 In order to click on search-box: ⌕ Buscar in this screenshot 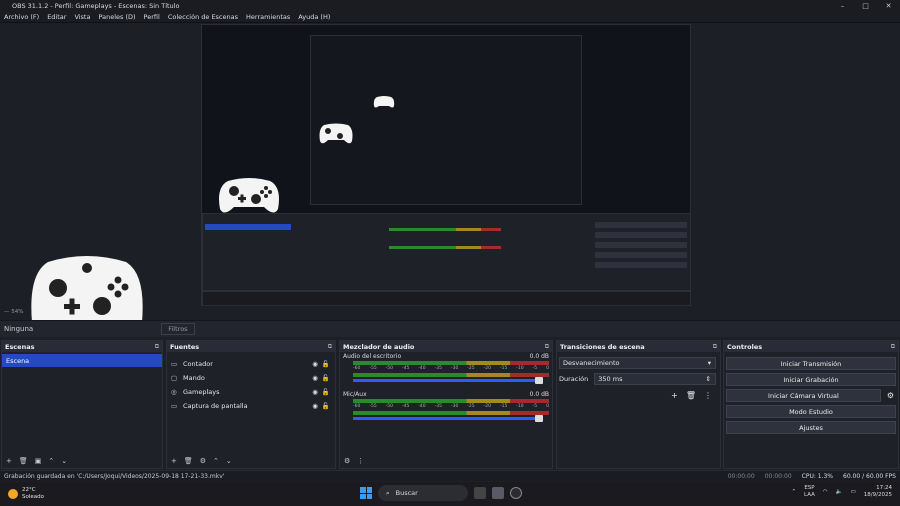, I will do `click(423, 493)`.